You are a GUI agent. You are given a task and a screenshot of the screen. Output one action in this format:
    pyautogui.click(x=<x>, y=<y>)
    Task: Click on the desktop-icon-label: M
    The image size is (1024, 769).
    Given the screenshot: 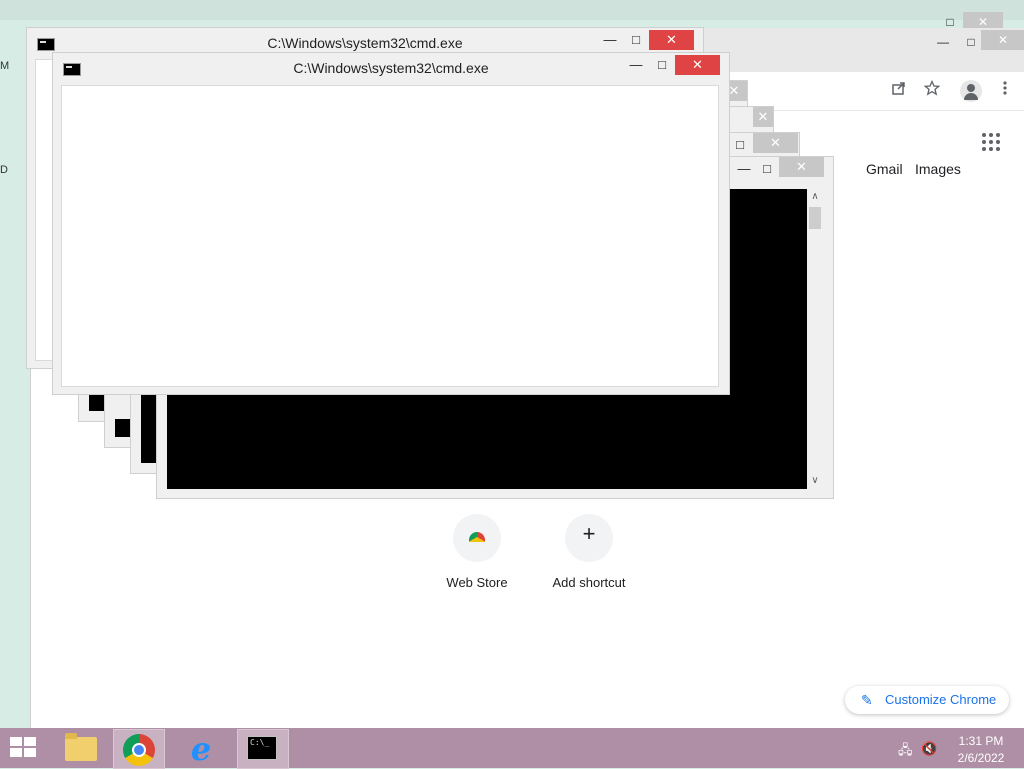 What is the action you would take?
    pyautogui.click(x=5, y=66)
    